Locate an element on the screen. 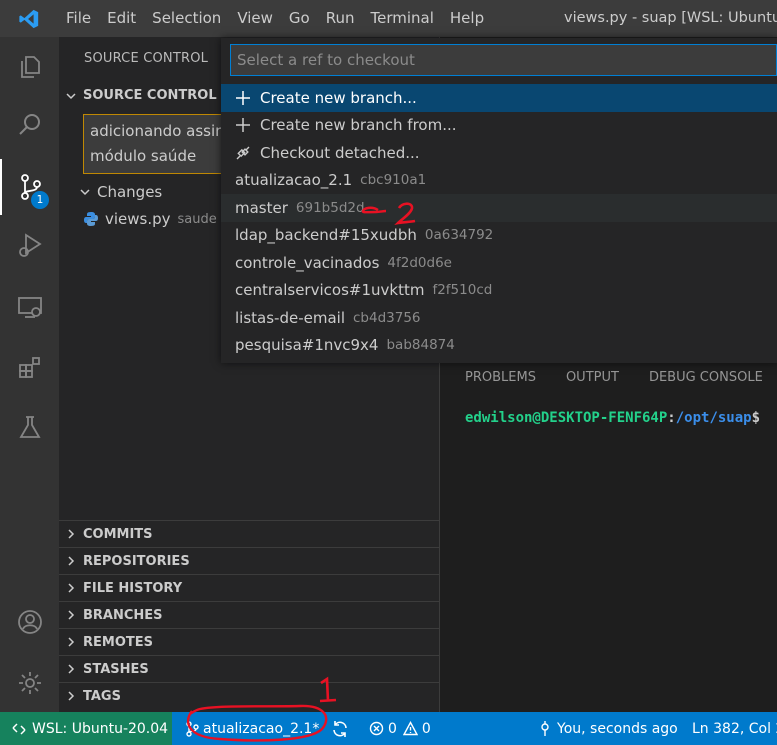 The image size is (777, 745). ref-item-master: master 691b5d2d is located at coordinates (499, 208).